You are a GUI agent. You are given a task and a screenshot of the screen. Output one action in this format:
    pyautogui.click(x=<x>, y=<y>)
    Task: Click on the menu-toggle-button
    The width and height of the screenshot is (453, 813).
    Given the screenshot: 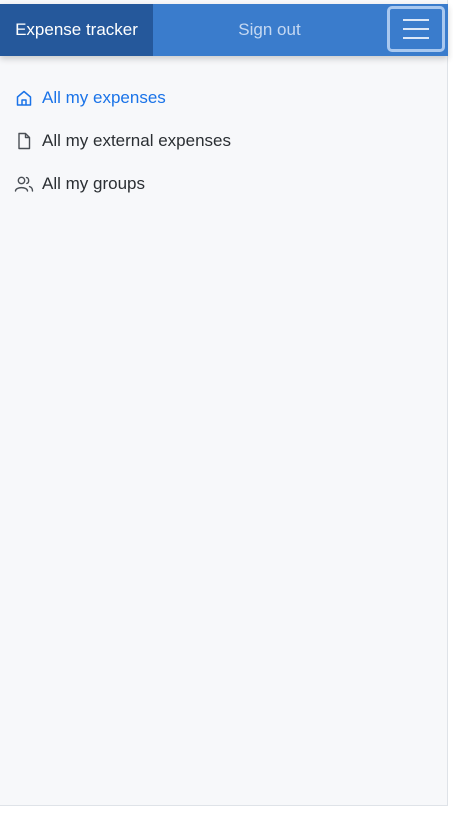 What is the action you would take?
    pyautogui.click(x=416, y=29)
    